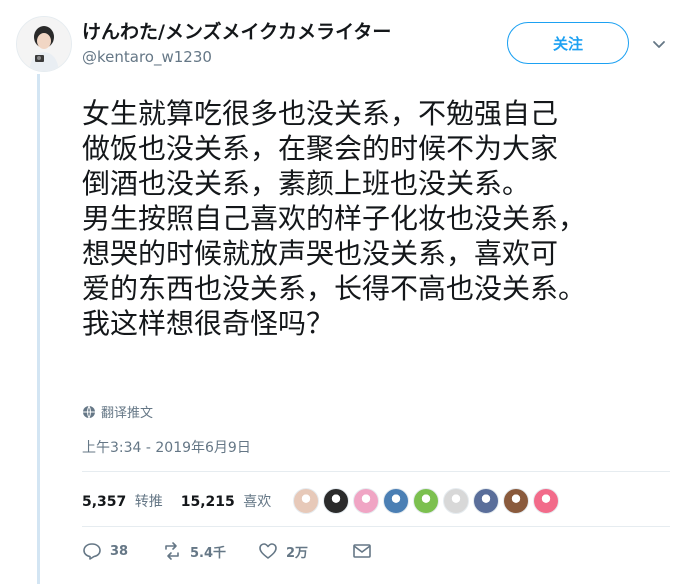  I want to click on reply-count: 38, so click(119, 551).